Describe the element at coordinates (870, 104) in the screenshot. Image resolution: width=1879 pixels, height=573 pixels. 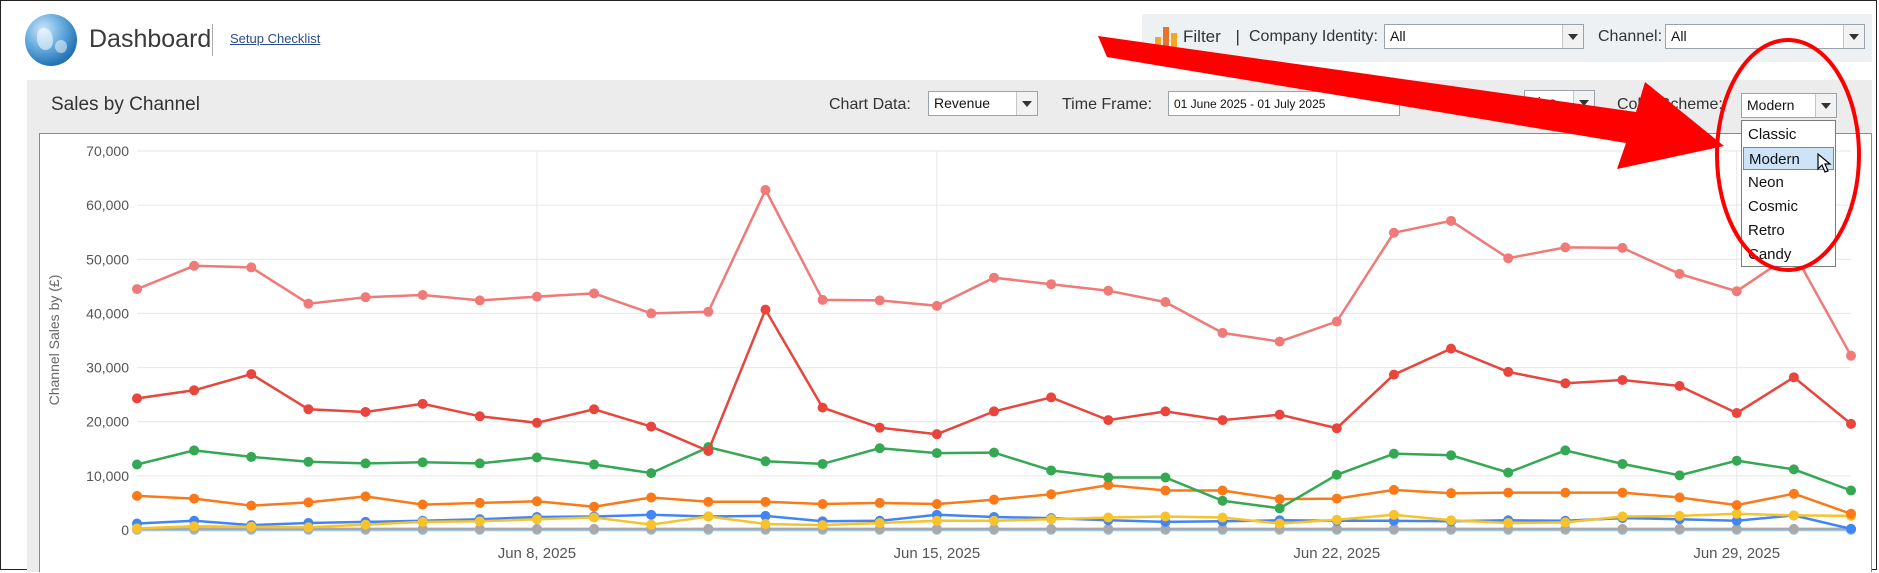
I see `chart-data-label: Chart Data:` at that location.